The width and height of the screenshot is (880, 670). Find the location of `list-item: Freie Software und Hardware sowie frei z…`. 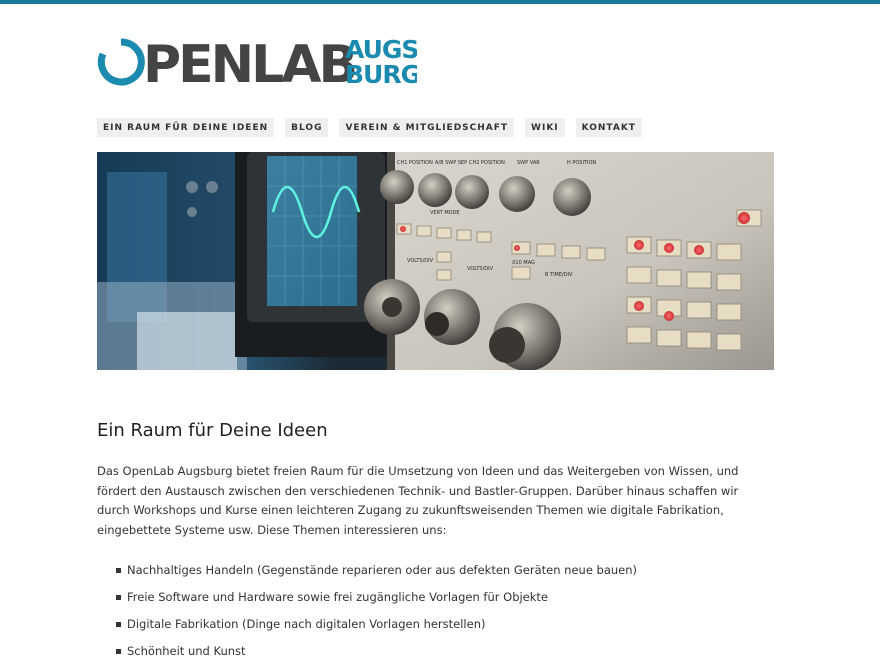

list-item: Freie Software und Hardware sowie frei z… is located at coordinates (435, 602).